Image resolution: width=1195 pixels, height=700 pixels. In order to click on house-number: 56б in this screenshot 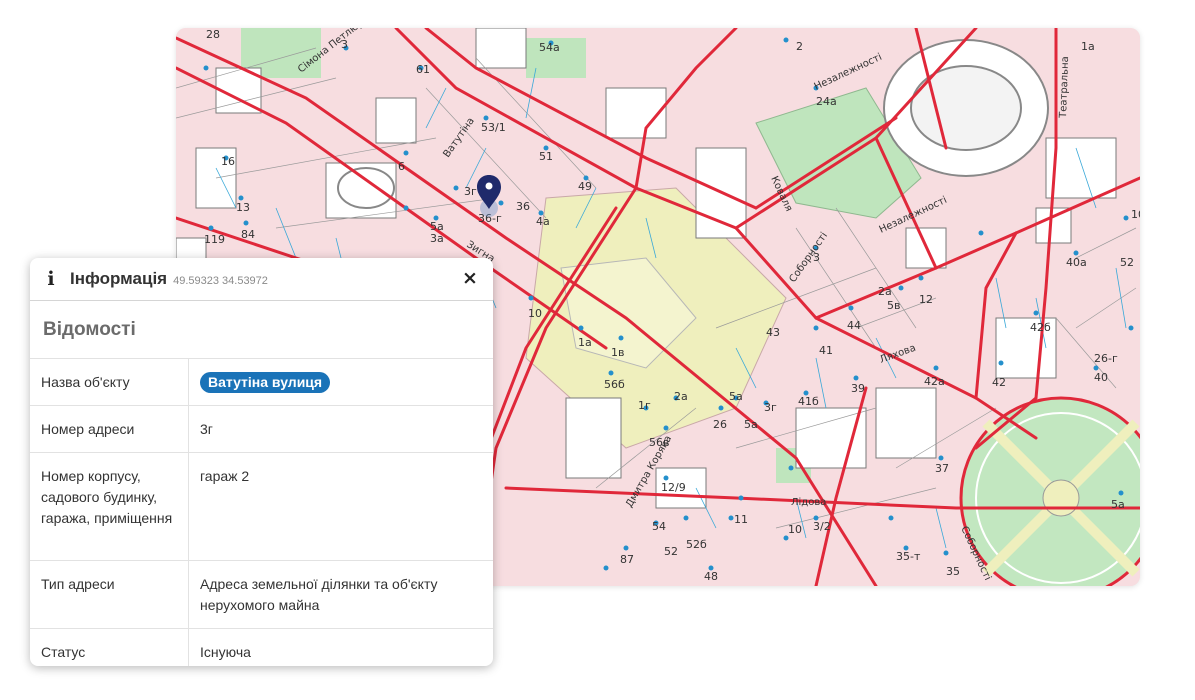, I will do `click(614, 384)`.